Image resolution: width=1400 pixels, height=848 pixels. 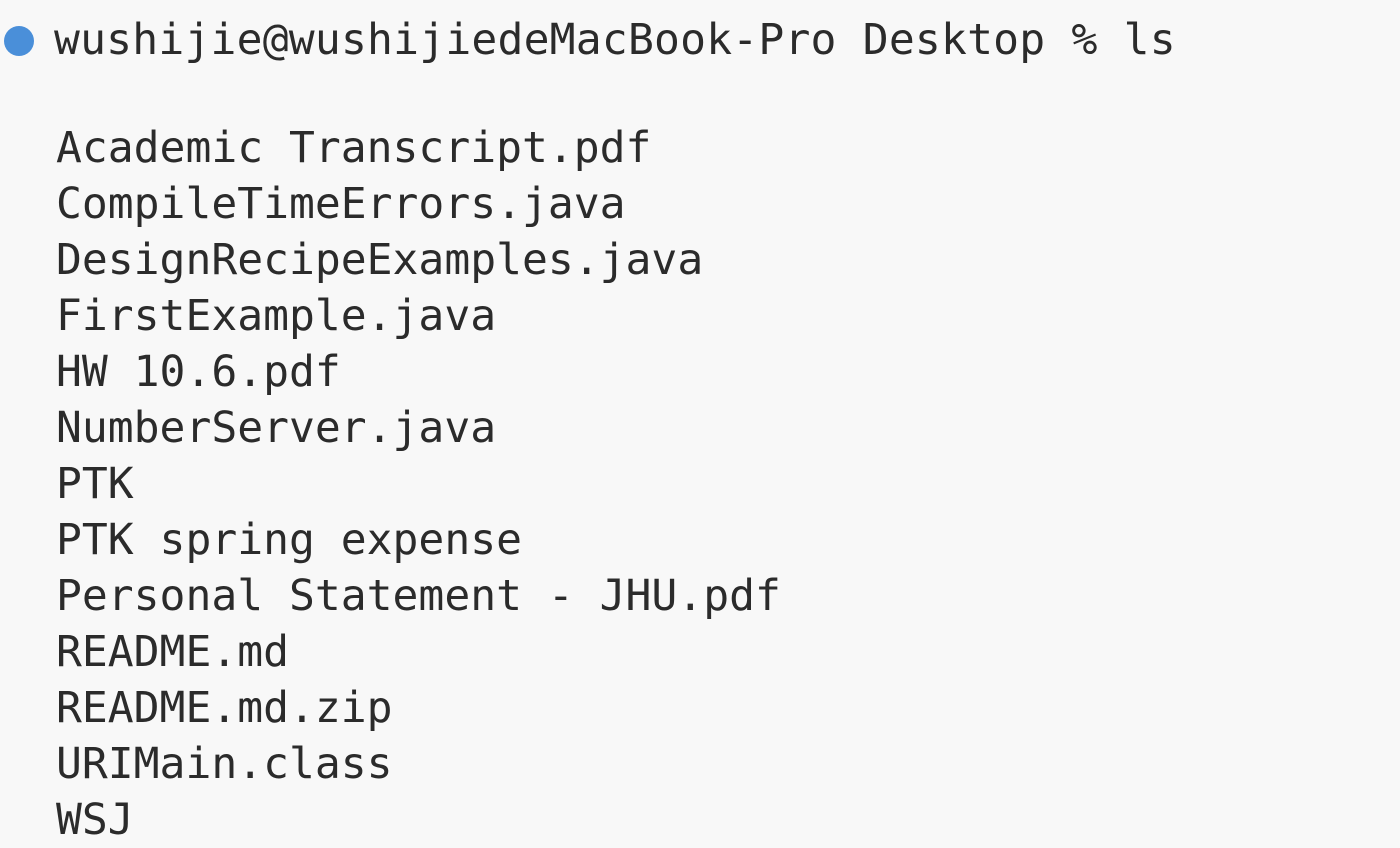 What do you see at coordinates (19, 41) in the screenshot?
I see `command-status-icon` at bounding box center [19, 41].